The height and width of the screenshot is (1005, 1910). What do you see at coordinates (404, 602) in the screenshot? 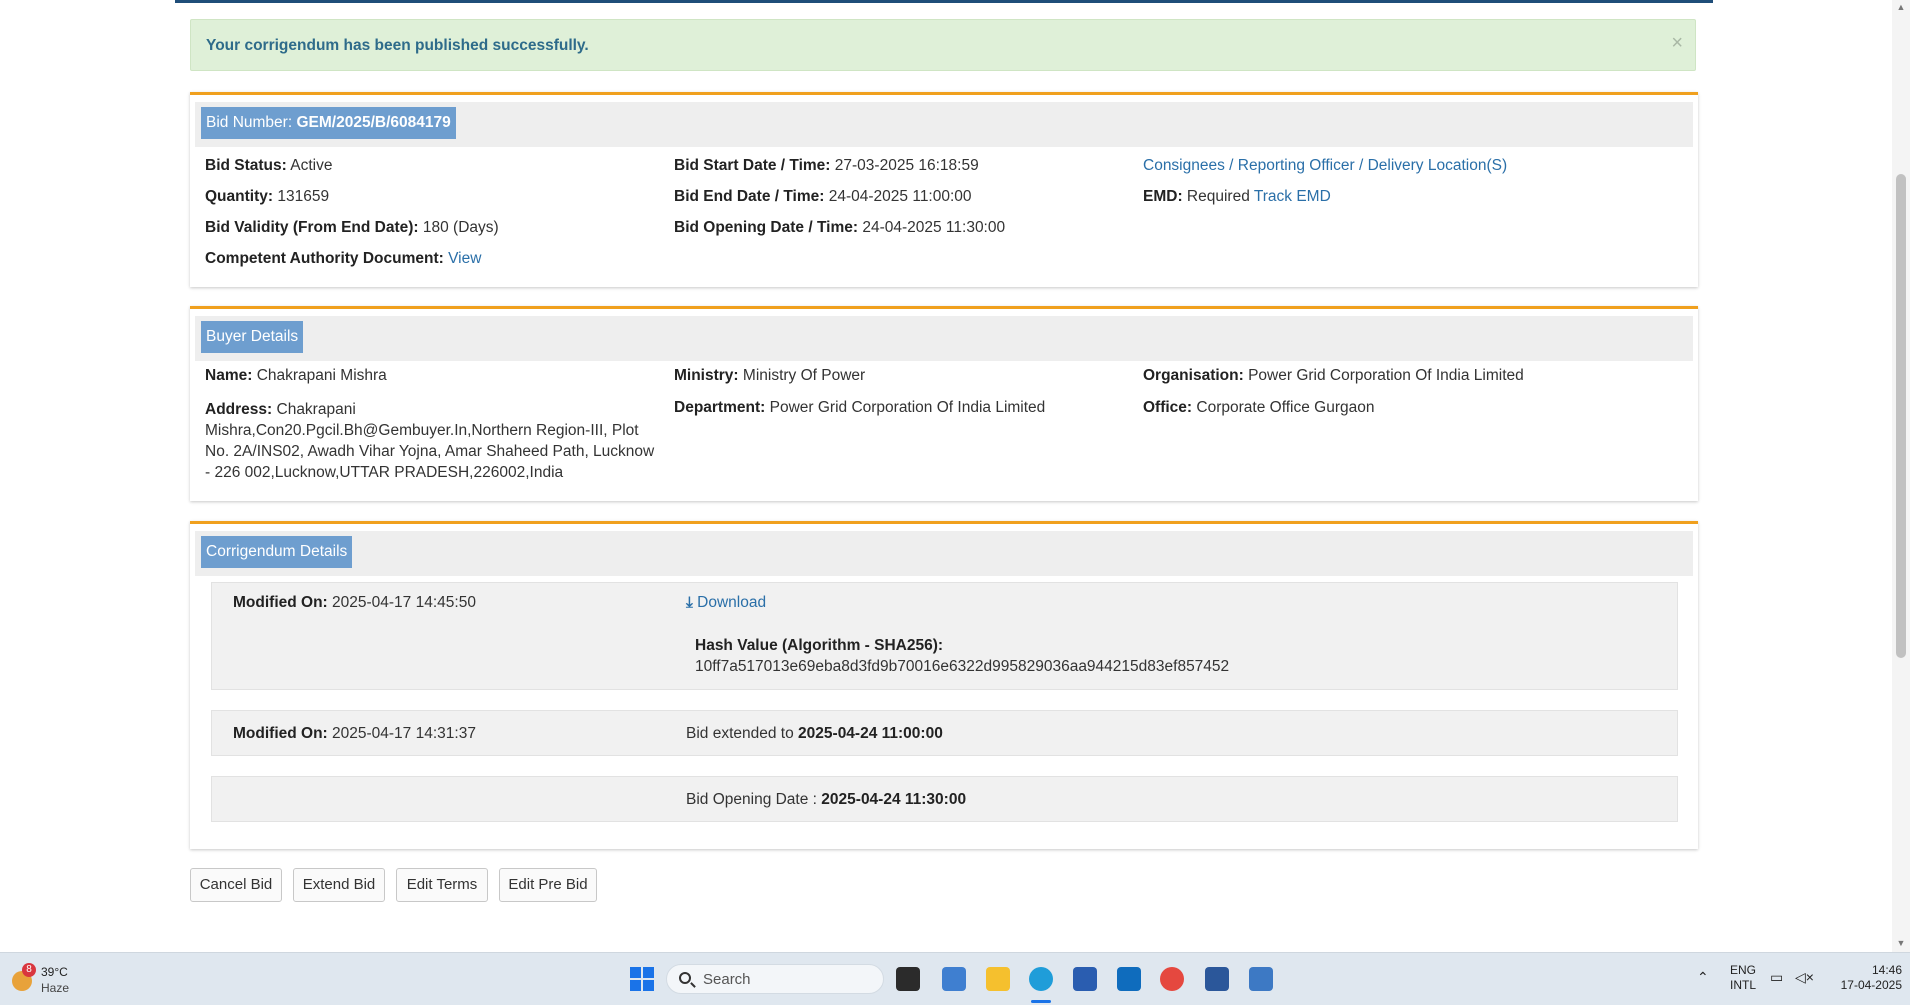
I see `modified-value: 2025-04-17 14:45:50` at bounding box center [404, 602].